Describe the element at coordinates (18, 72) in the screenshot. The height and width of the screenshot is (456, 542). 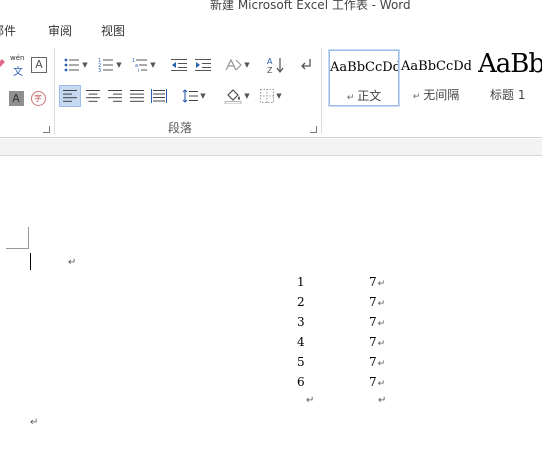
I see `phonetic-char: 文` at that location.